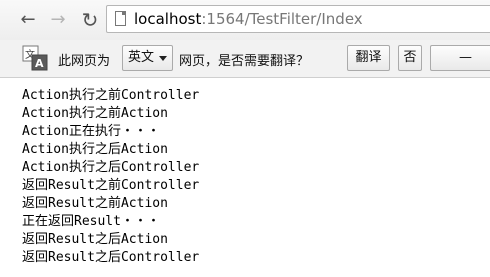 The image size is (490, 277). I want to click on translate-button: 翻译, so click(368, 58).